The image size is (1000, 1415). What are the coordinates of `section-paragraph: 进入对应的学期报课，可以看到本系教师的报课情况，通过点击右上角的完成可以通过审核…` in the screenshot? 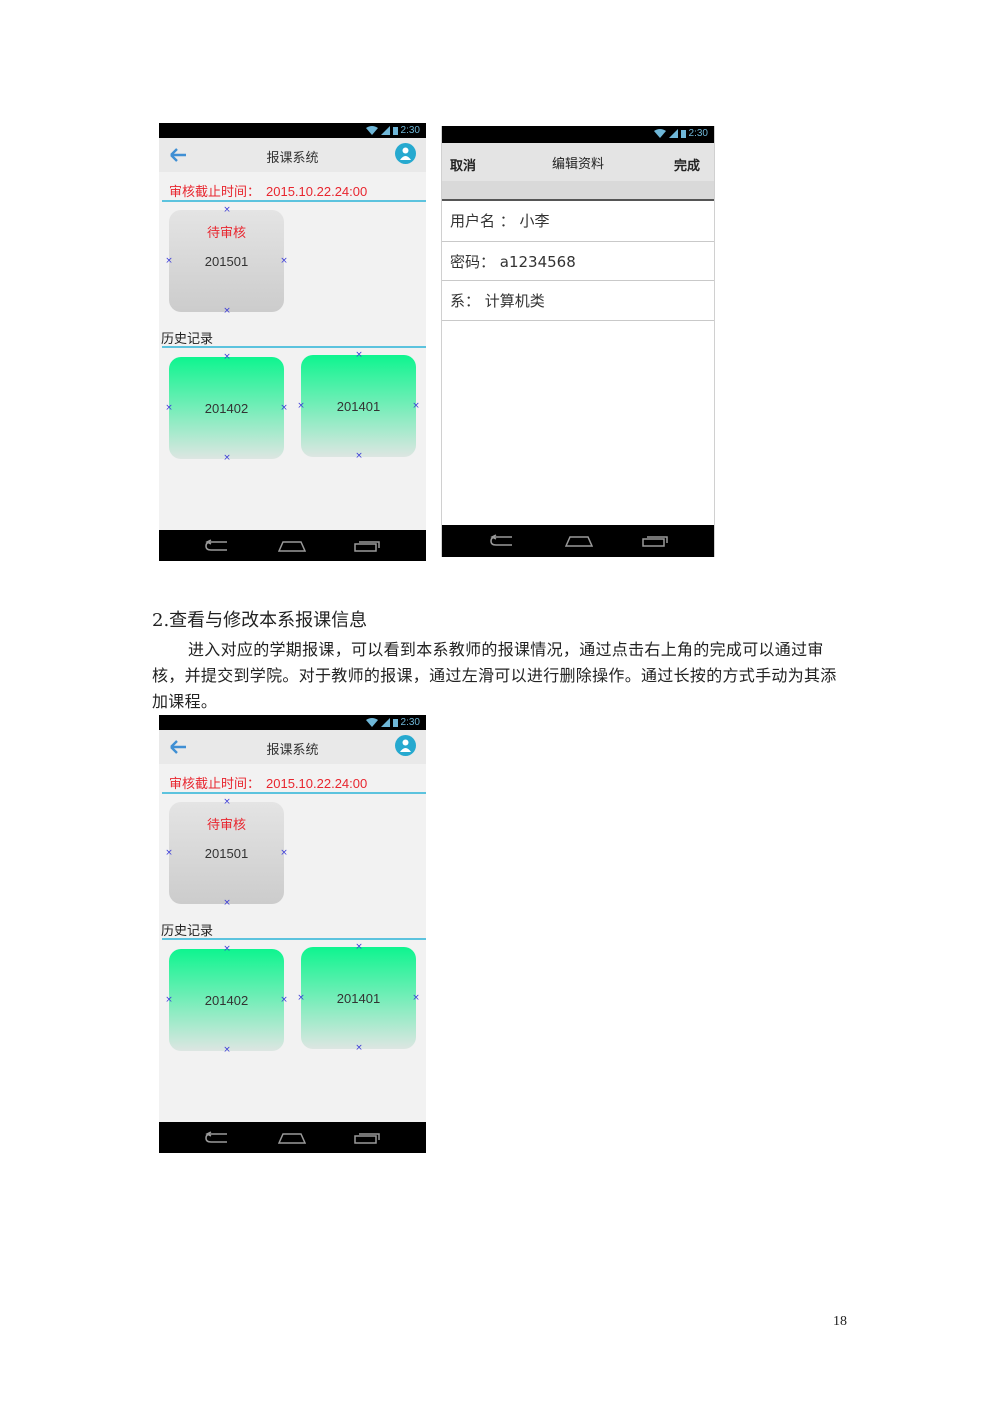 It's located at (494, 675).